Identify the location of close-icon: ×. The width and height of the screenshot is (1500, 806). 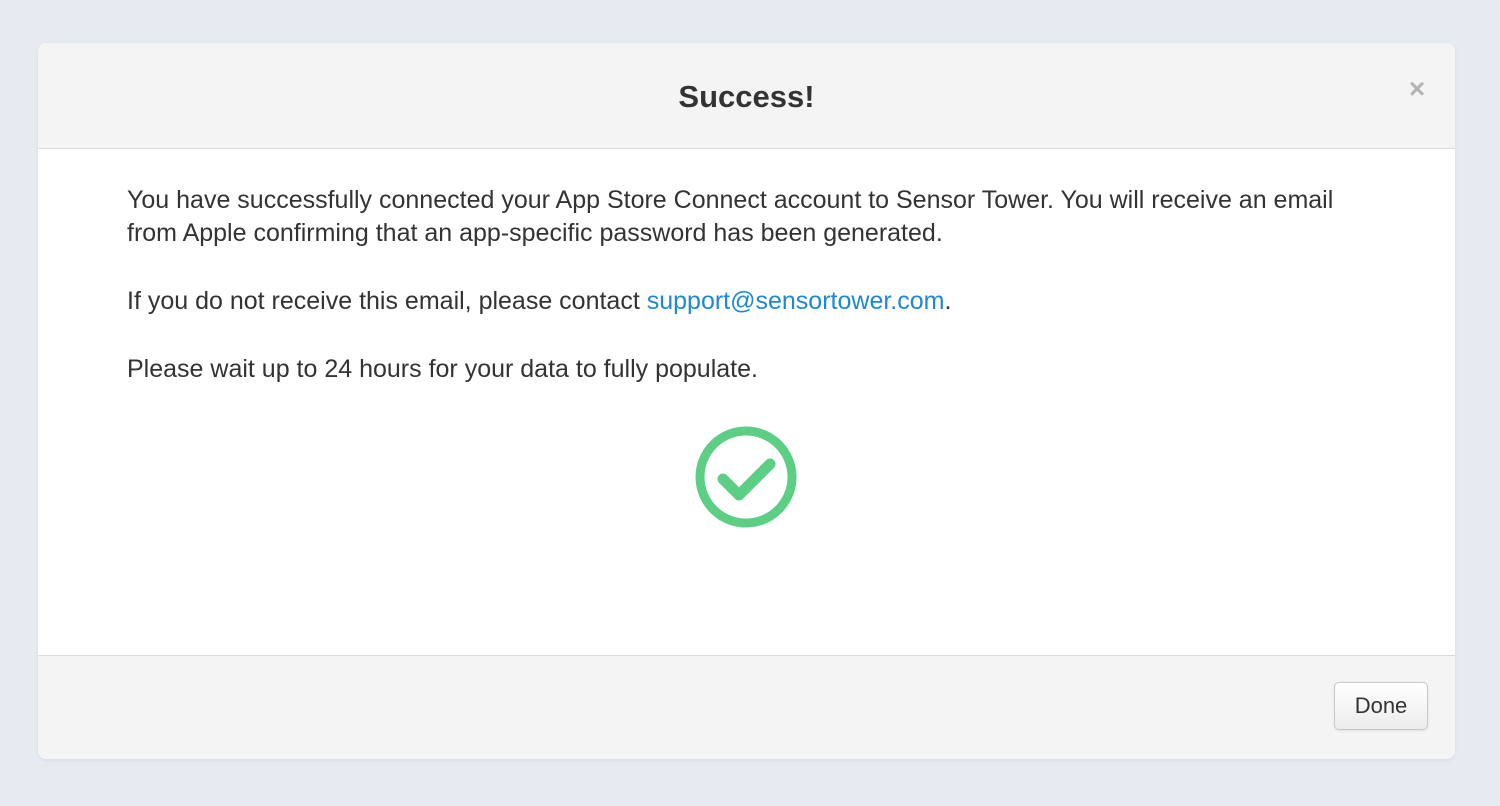
(1417, 89).